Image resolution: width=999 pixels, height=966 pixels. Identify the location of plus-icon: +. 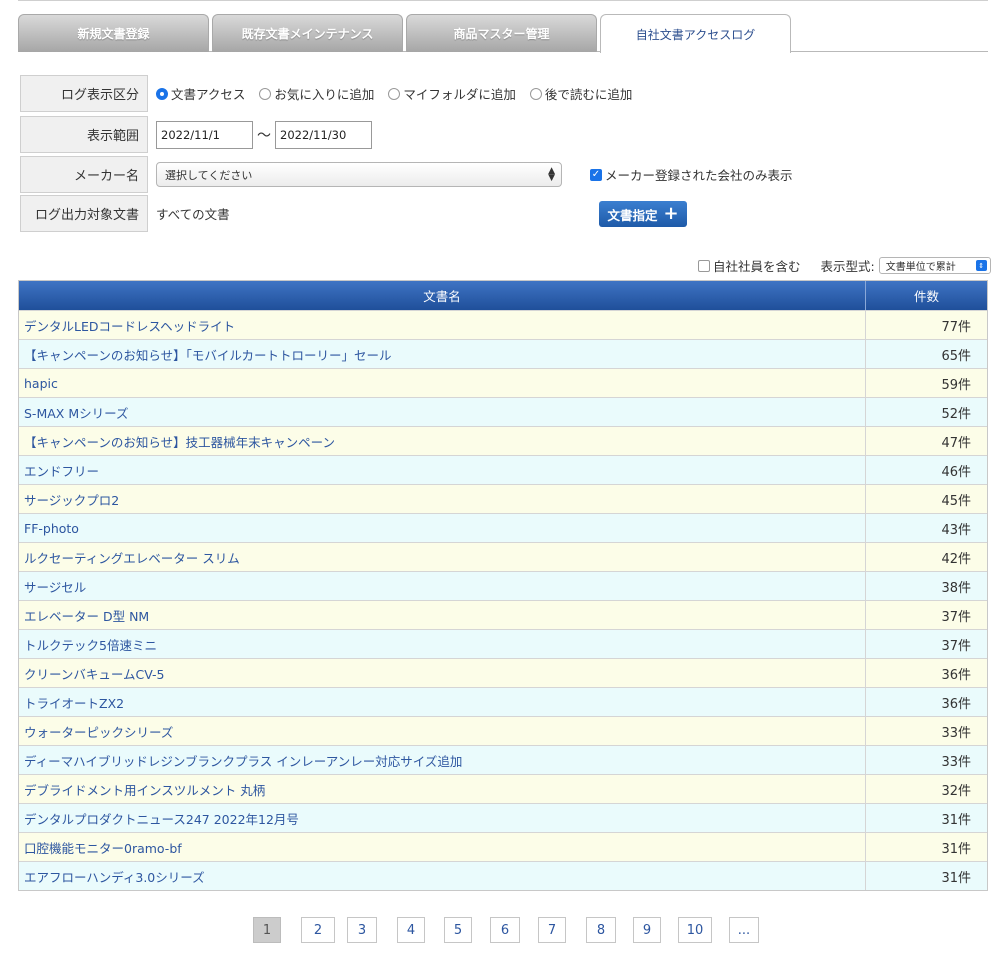
(671, 213).